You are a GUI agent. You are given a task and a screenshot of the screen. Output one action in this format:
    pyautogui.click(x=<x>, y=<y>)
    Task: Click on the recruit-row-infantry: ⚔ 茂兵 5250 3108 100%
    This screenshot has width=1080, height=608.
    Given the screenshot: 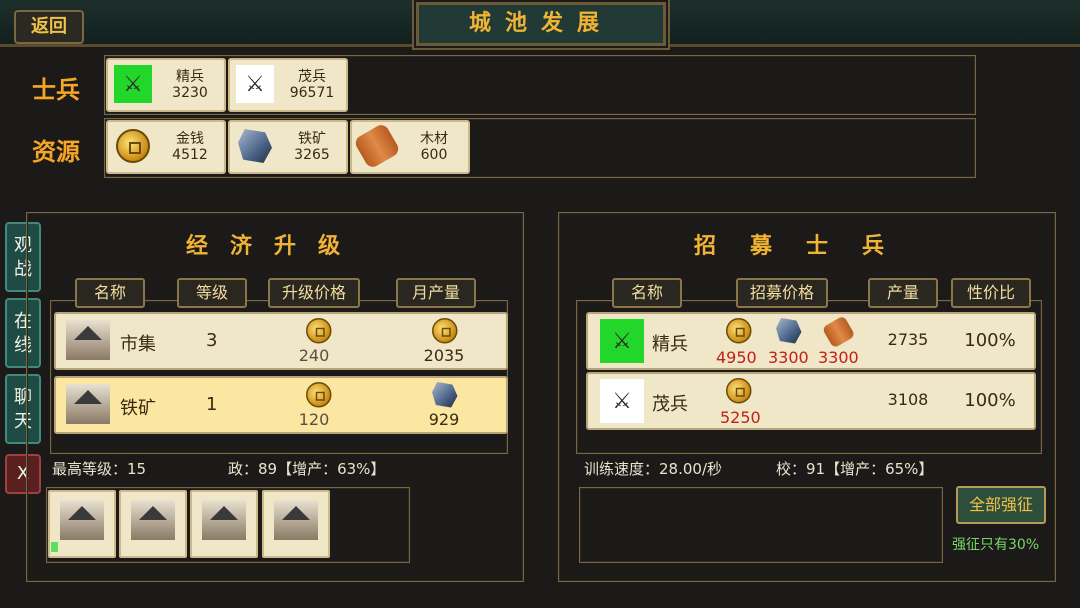 What is the action you would take?
    pyautogui.click(x=811, y=401)
    